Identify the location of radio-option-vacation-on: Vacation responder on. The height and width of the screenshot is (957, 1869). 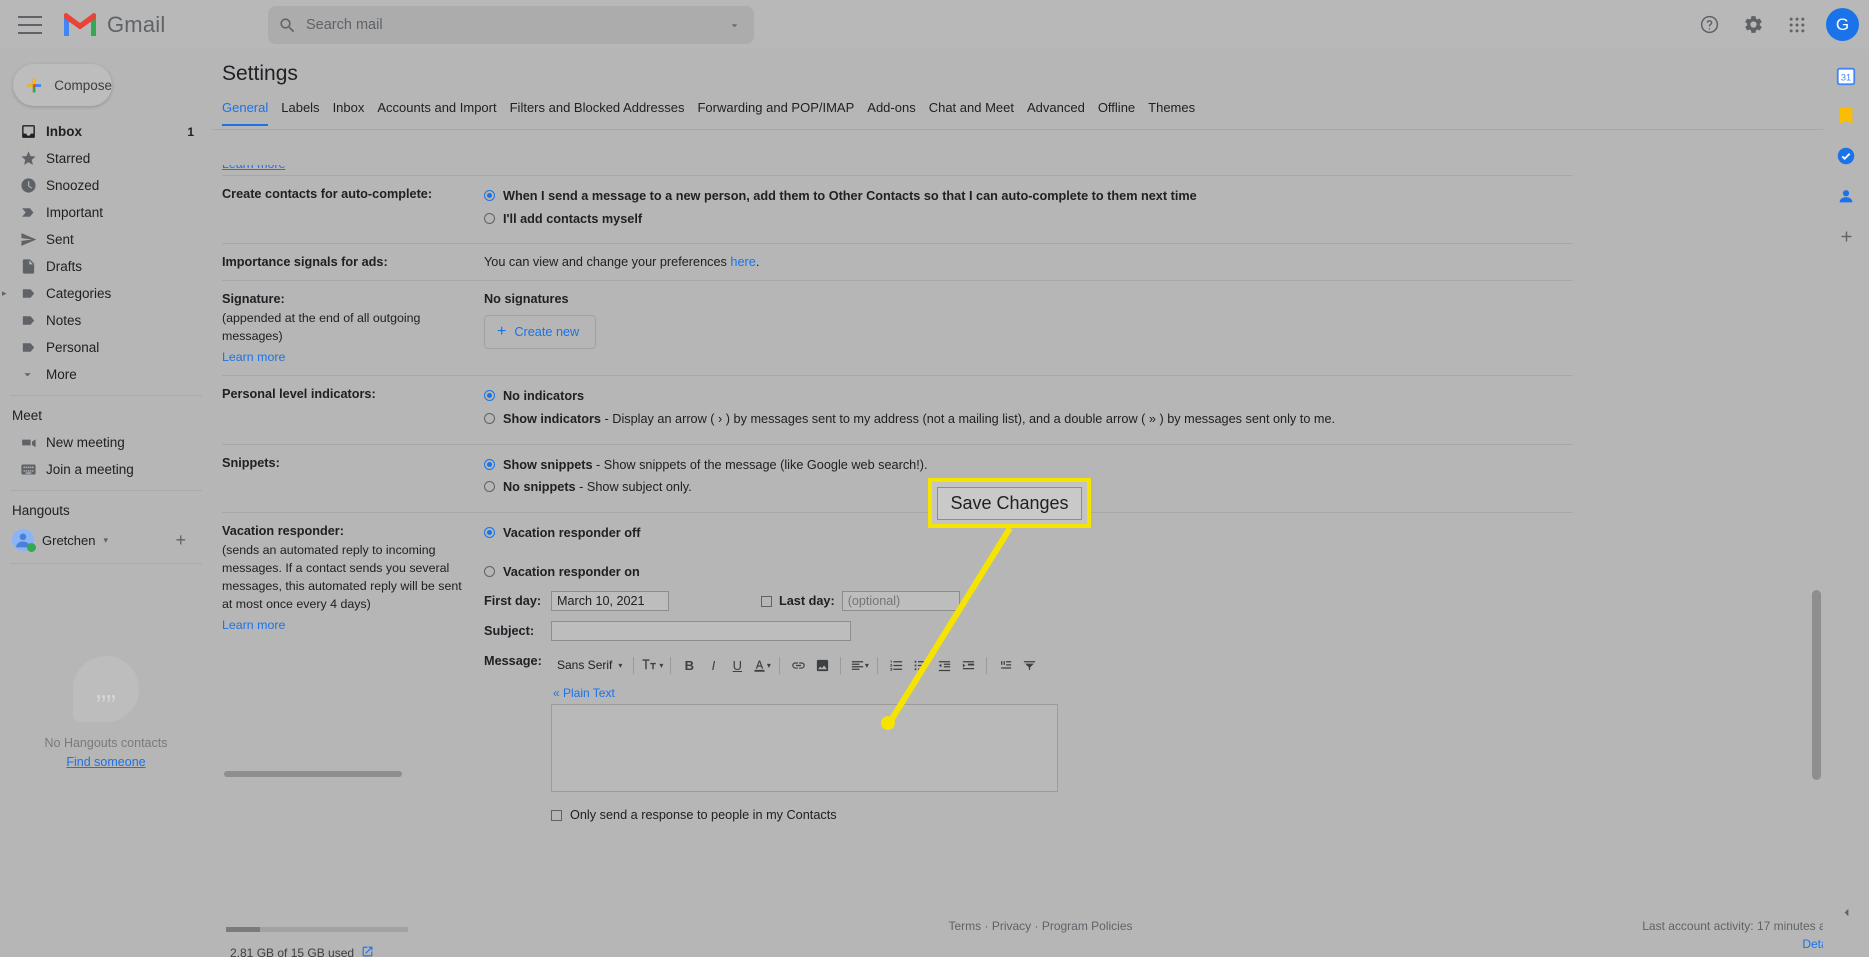
(1028, 573).